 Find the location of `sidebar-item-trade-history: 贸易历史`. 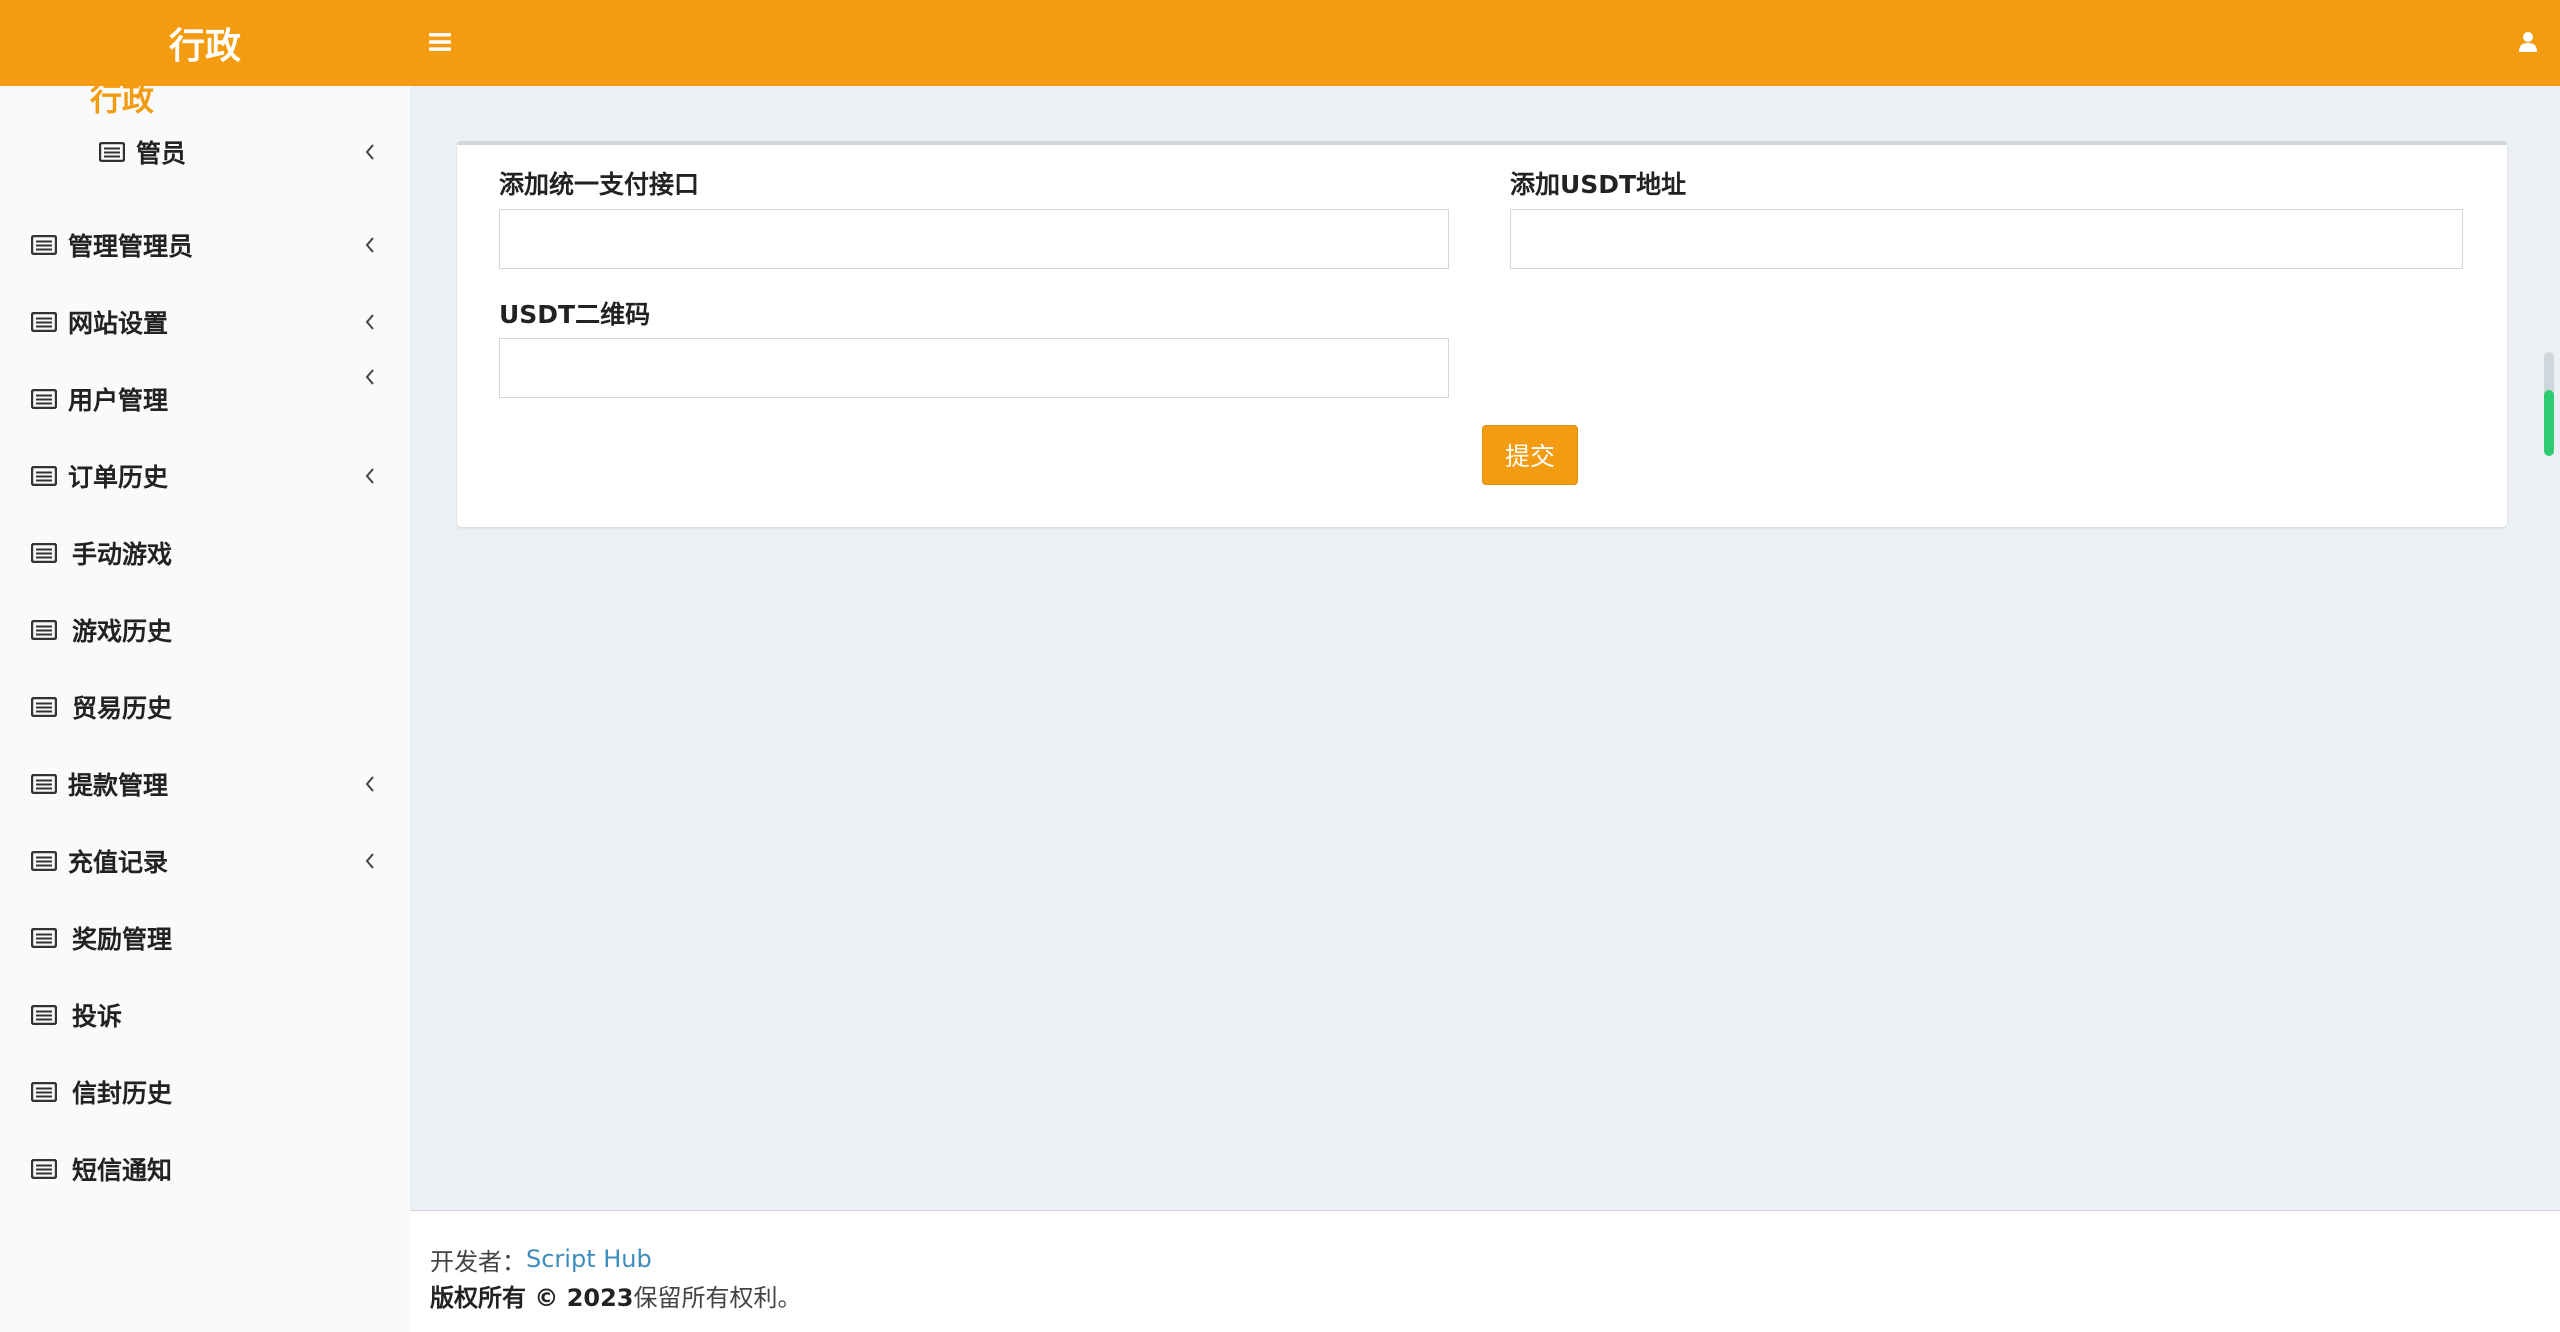

sidebar-item-trade-history: 贸易历史 is located at coordinates (205, 707).